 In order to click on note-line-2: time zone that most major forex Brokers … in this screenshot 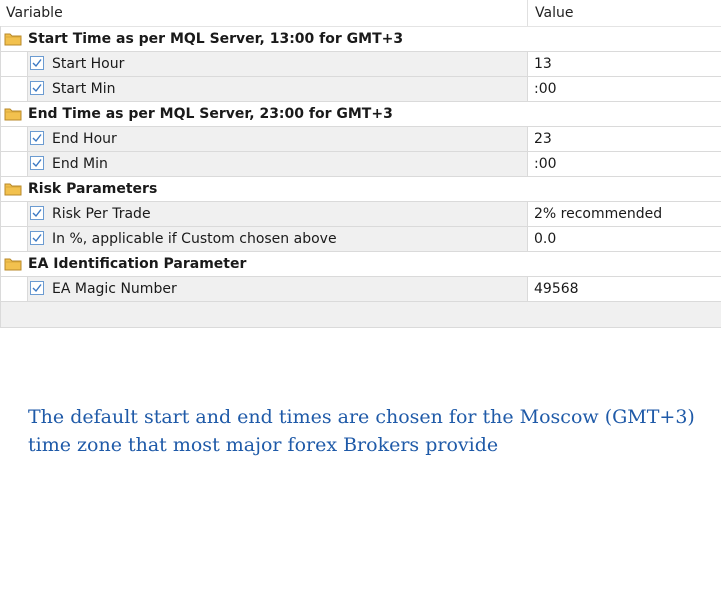, I will do `click(263, 445)`.